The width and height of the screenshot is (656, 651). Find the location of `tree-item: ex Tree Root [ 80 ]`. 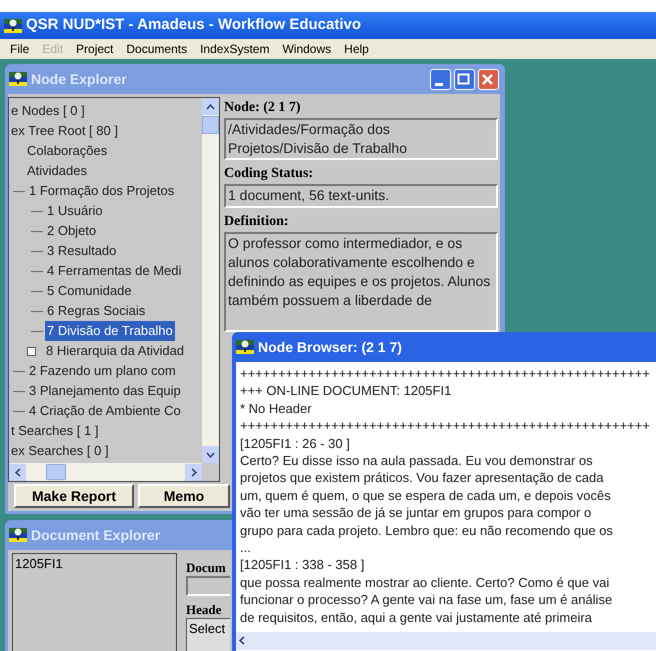

tree-item: ex Tree Root [ 80 ] is located at coordinates (64, 131).